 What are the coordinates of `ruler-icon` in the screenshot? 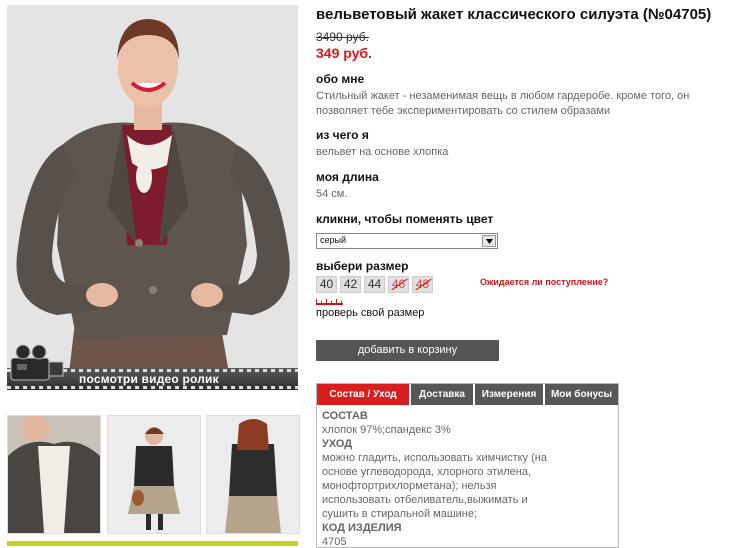 It's located at (329, 302).